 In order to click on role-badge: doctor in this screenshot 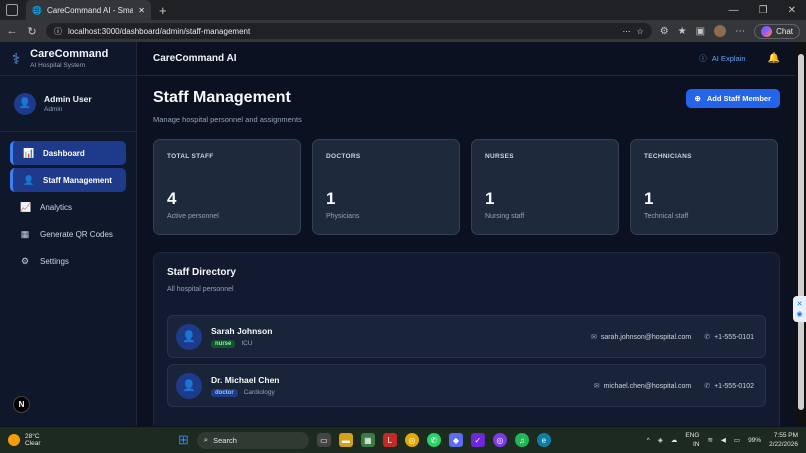, I will do `click(224, 392)`.